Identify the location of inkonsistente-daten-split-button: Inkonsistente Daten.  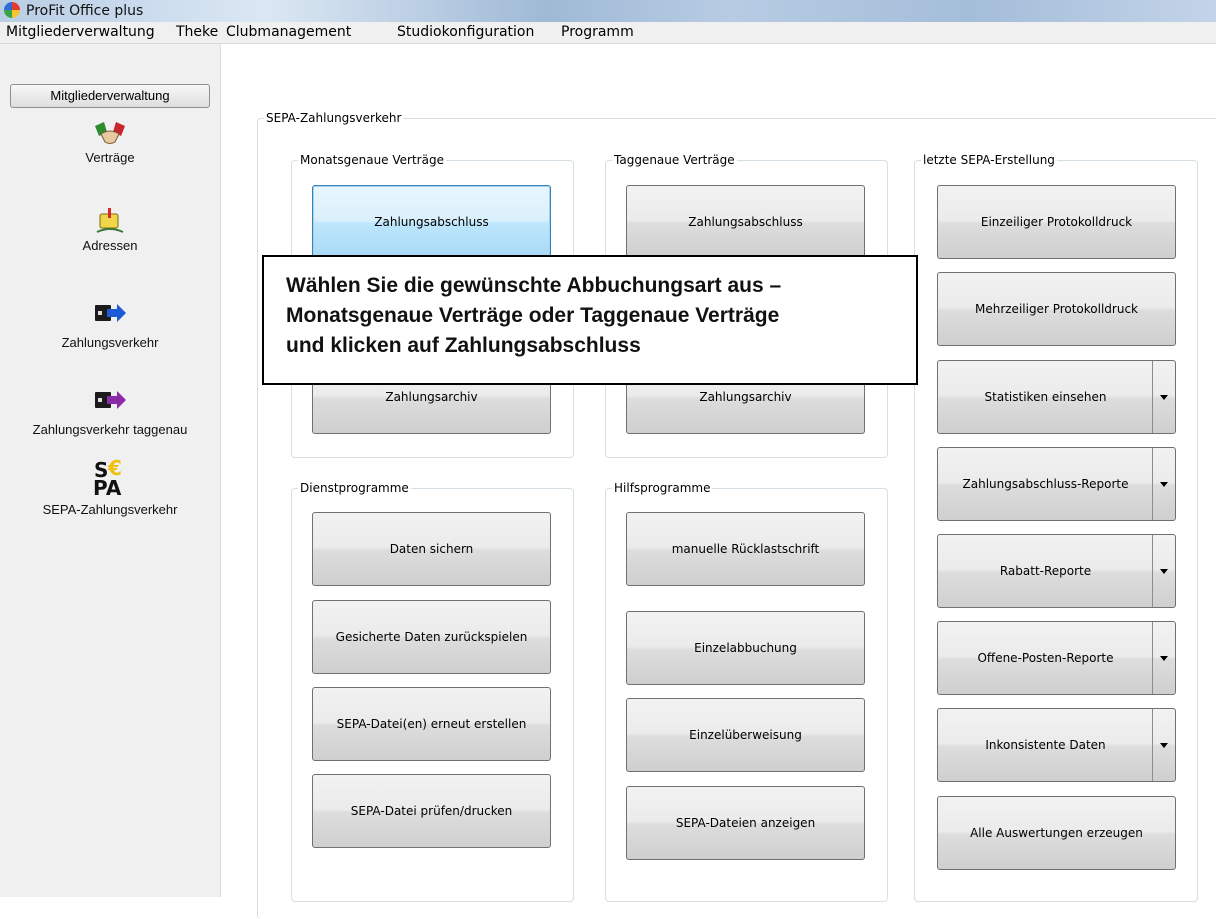
(1056, 745).